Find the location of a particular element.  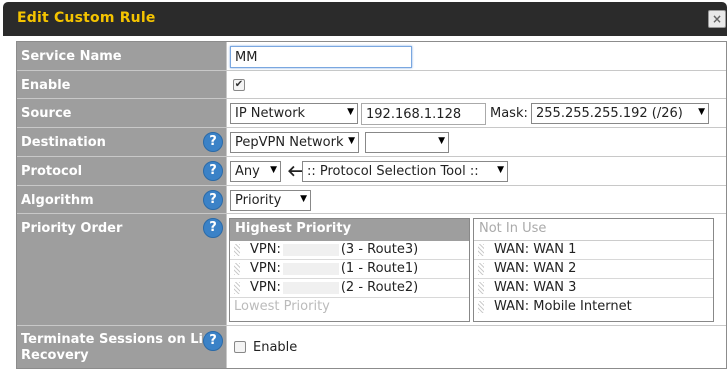

close-button: × is located at coordinates (717, 19).